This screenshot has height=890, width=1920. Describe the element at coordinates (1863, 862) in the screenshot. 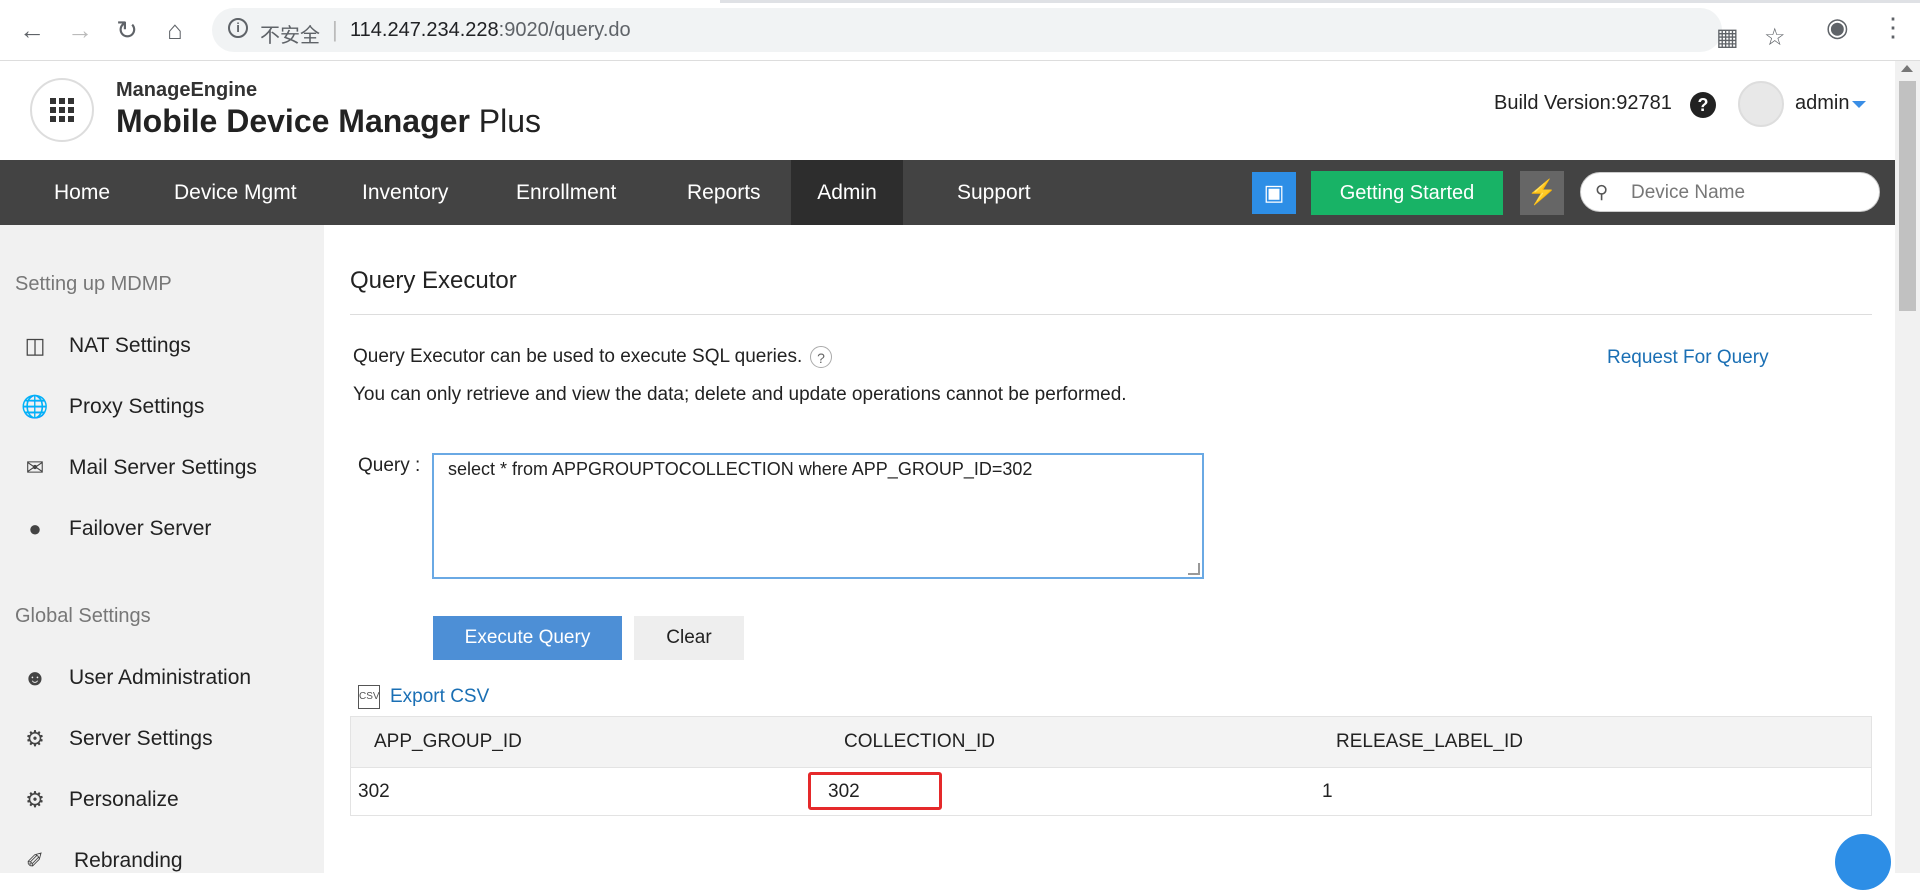

I see `chat-icon` at that location.